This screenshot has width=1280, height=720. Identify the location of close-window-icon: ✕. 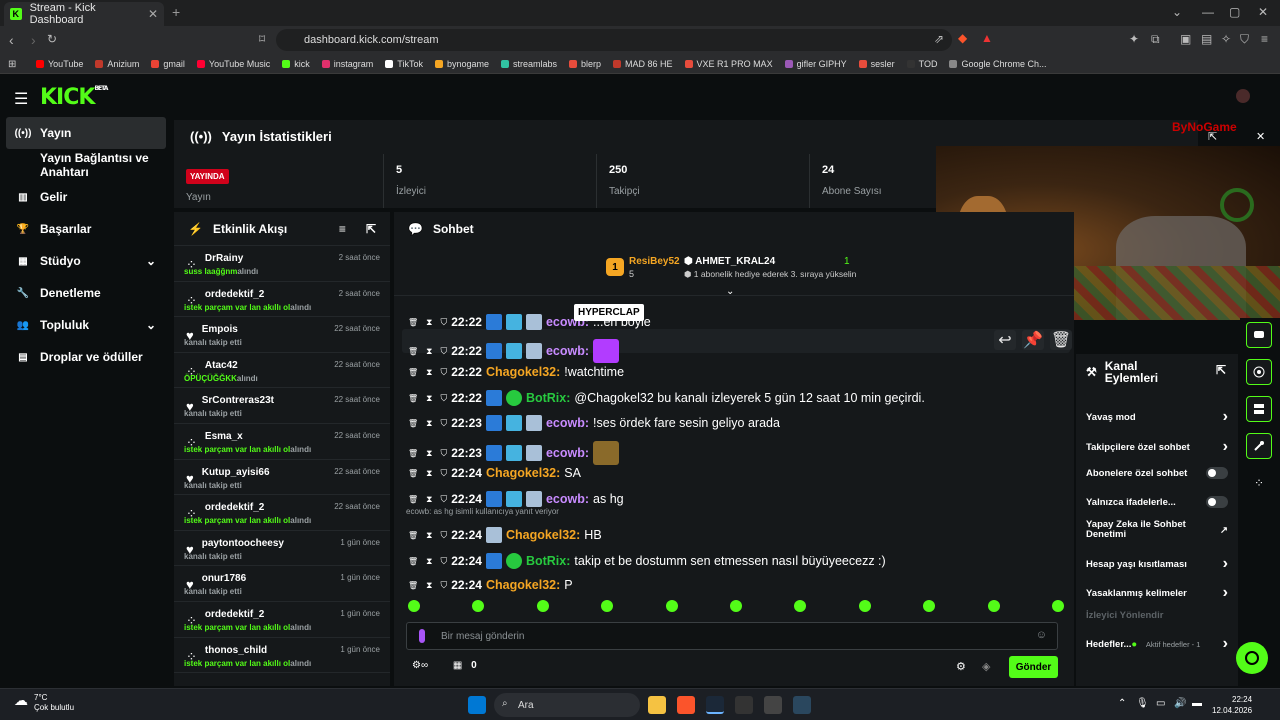
(1263, 12).